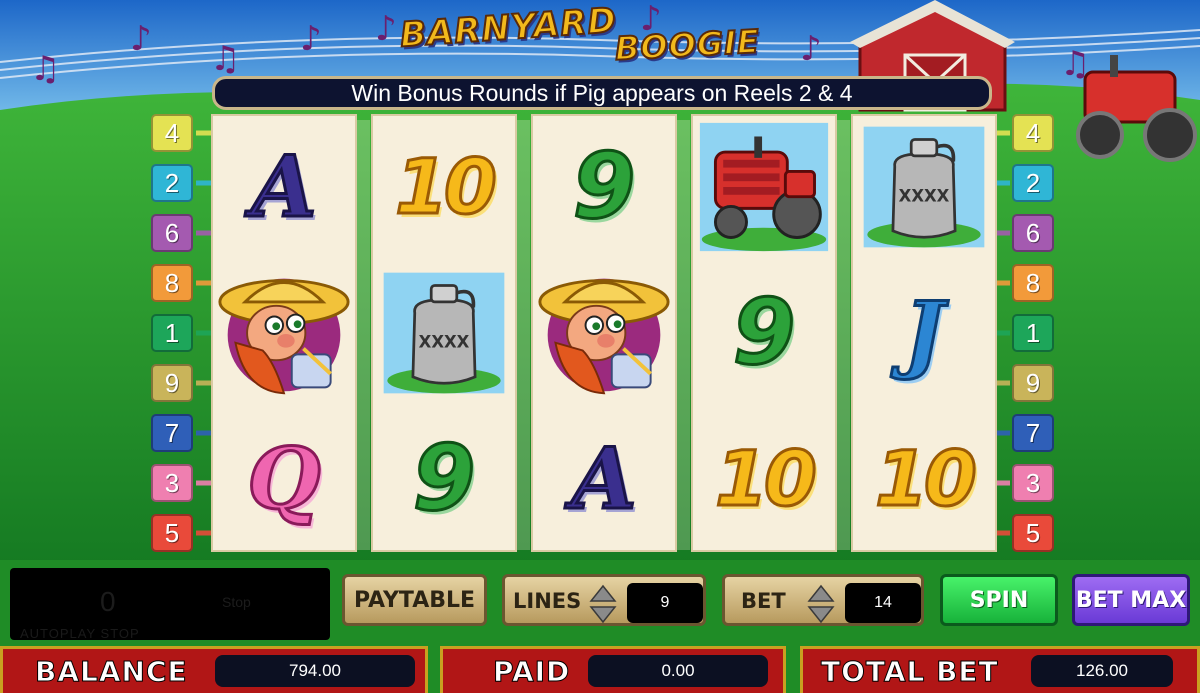 This screenshot has width=1200, height=693. What do you see at coordinates (1033, 233) in the screenshot?
I see `payline-tab-right: 6` at bounding box center [1033, 233].